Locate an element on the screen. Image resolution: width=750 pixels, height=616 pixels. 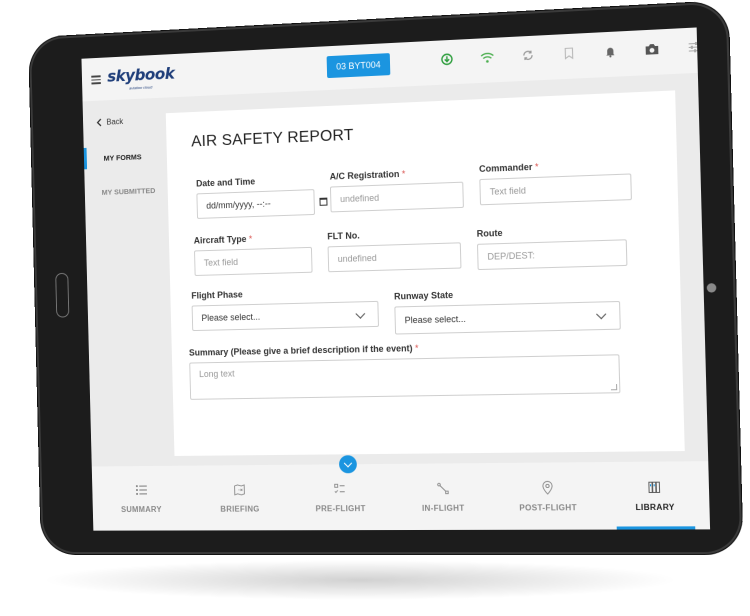
flt-no-placeholder: undefined is located at coordinates (357, 258).